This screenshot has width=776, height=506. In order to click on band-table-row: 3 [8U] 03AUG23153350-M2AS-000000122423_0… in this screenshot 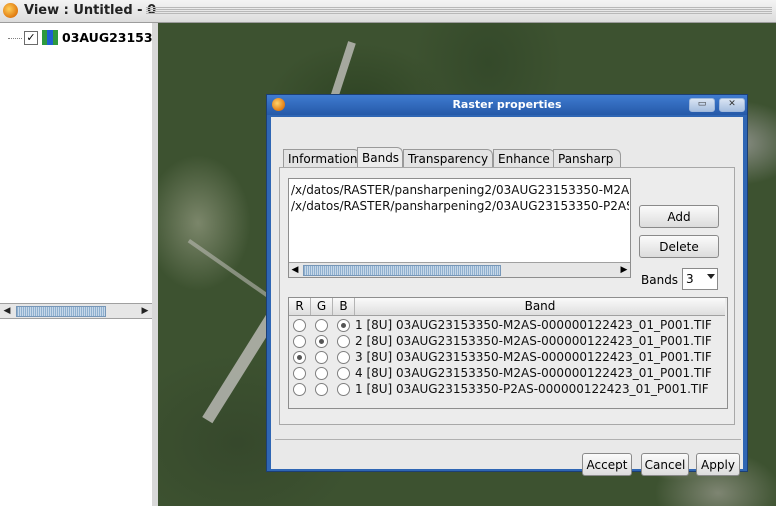, I will do `click(507, 357)`.